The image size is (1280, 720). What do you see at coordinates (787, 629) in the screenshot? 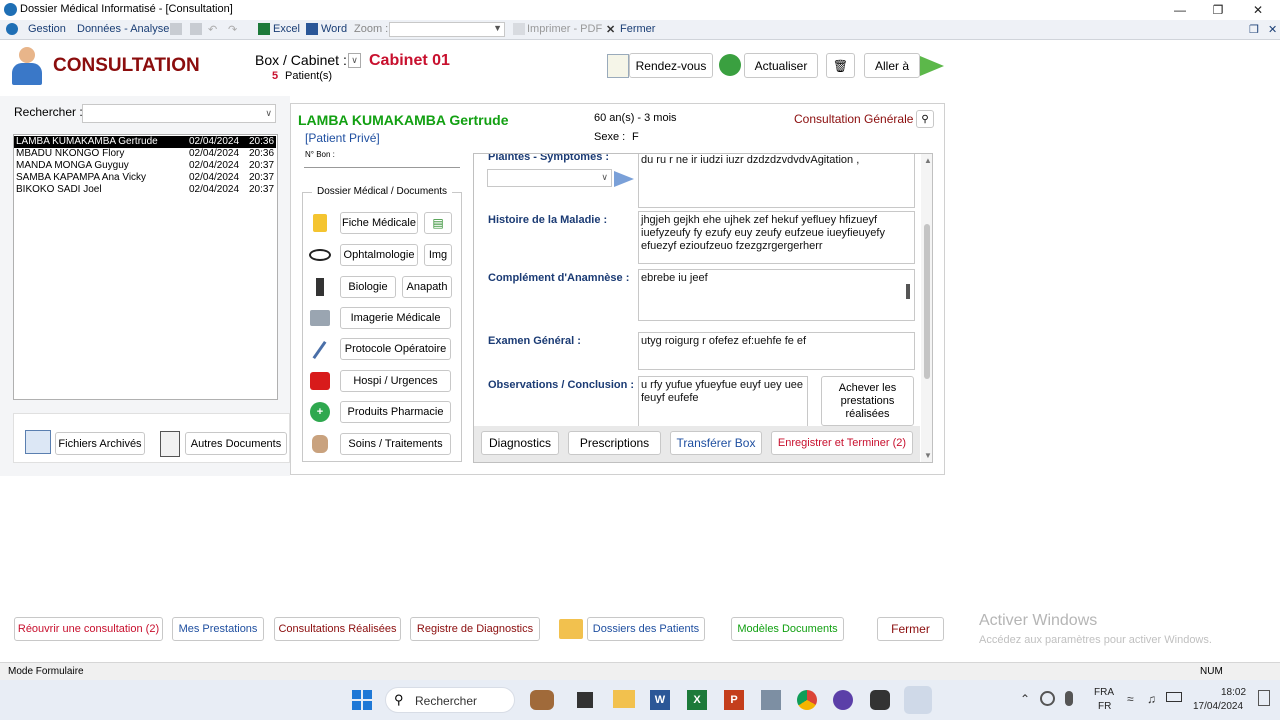
I see `modeles-documents-button: Modèles Documents` at bounding box center [787, 629].